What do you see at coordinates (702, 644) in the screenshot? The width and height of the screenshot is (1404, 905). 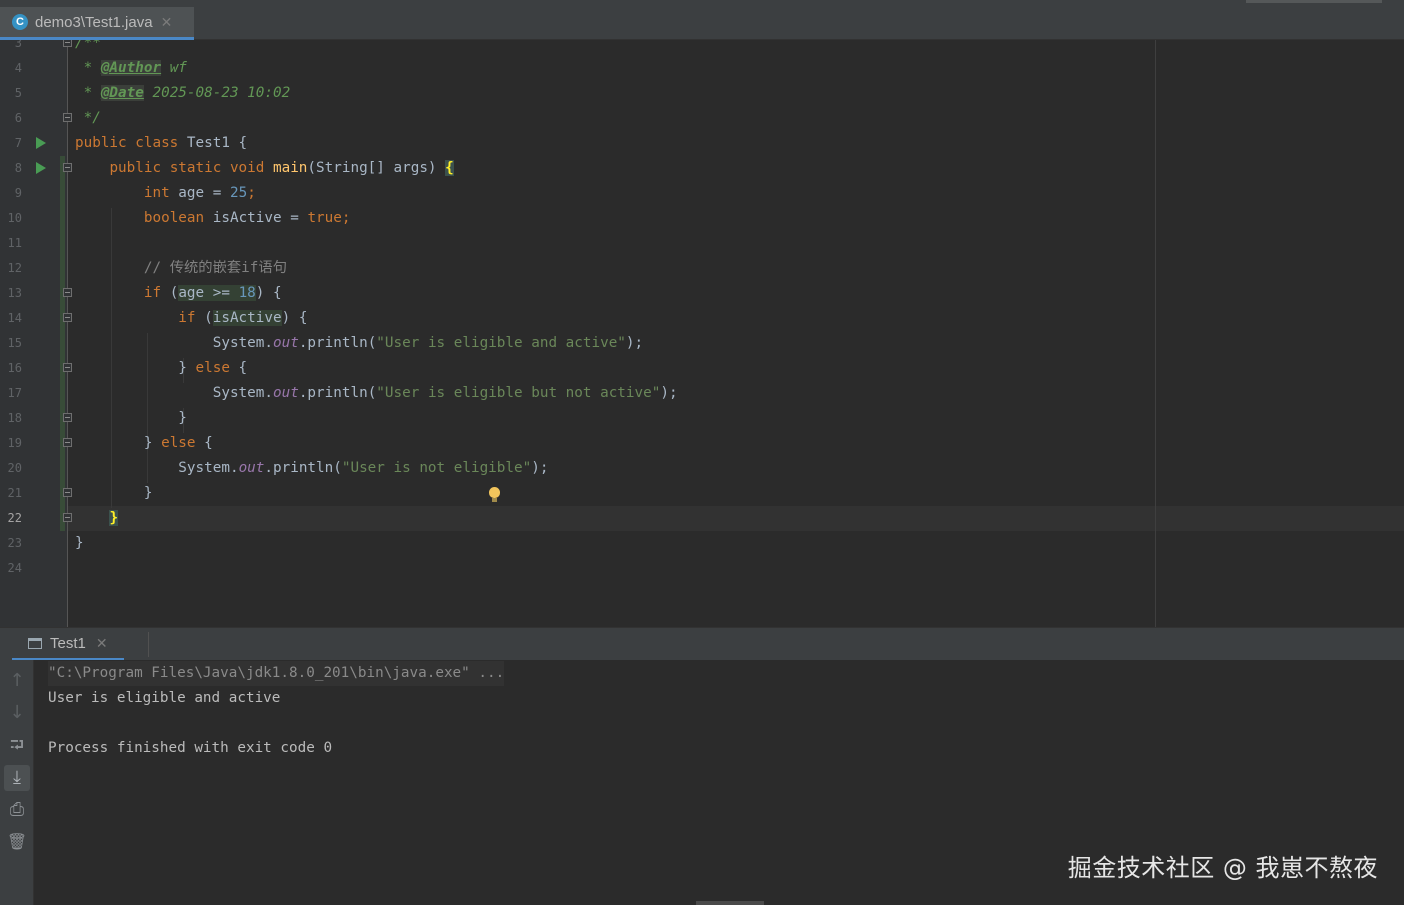 I see `run-panel-header: Test1 ✕` at bounding box center [702, 644].